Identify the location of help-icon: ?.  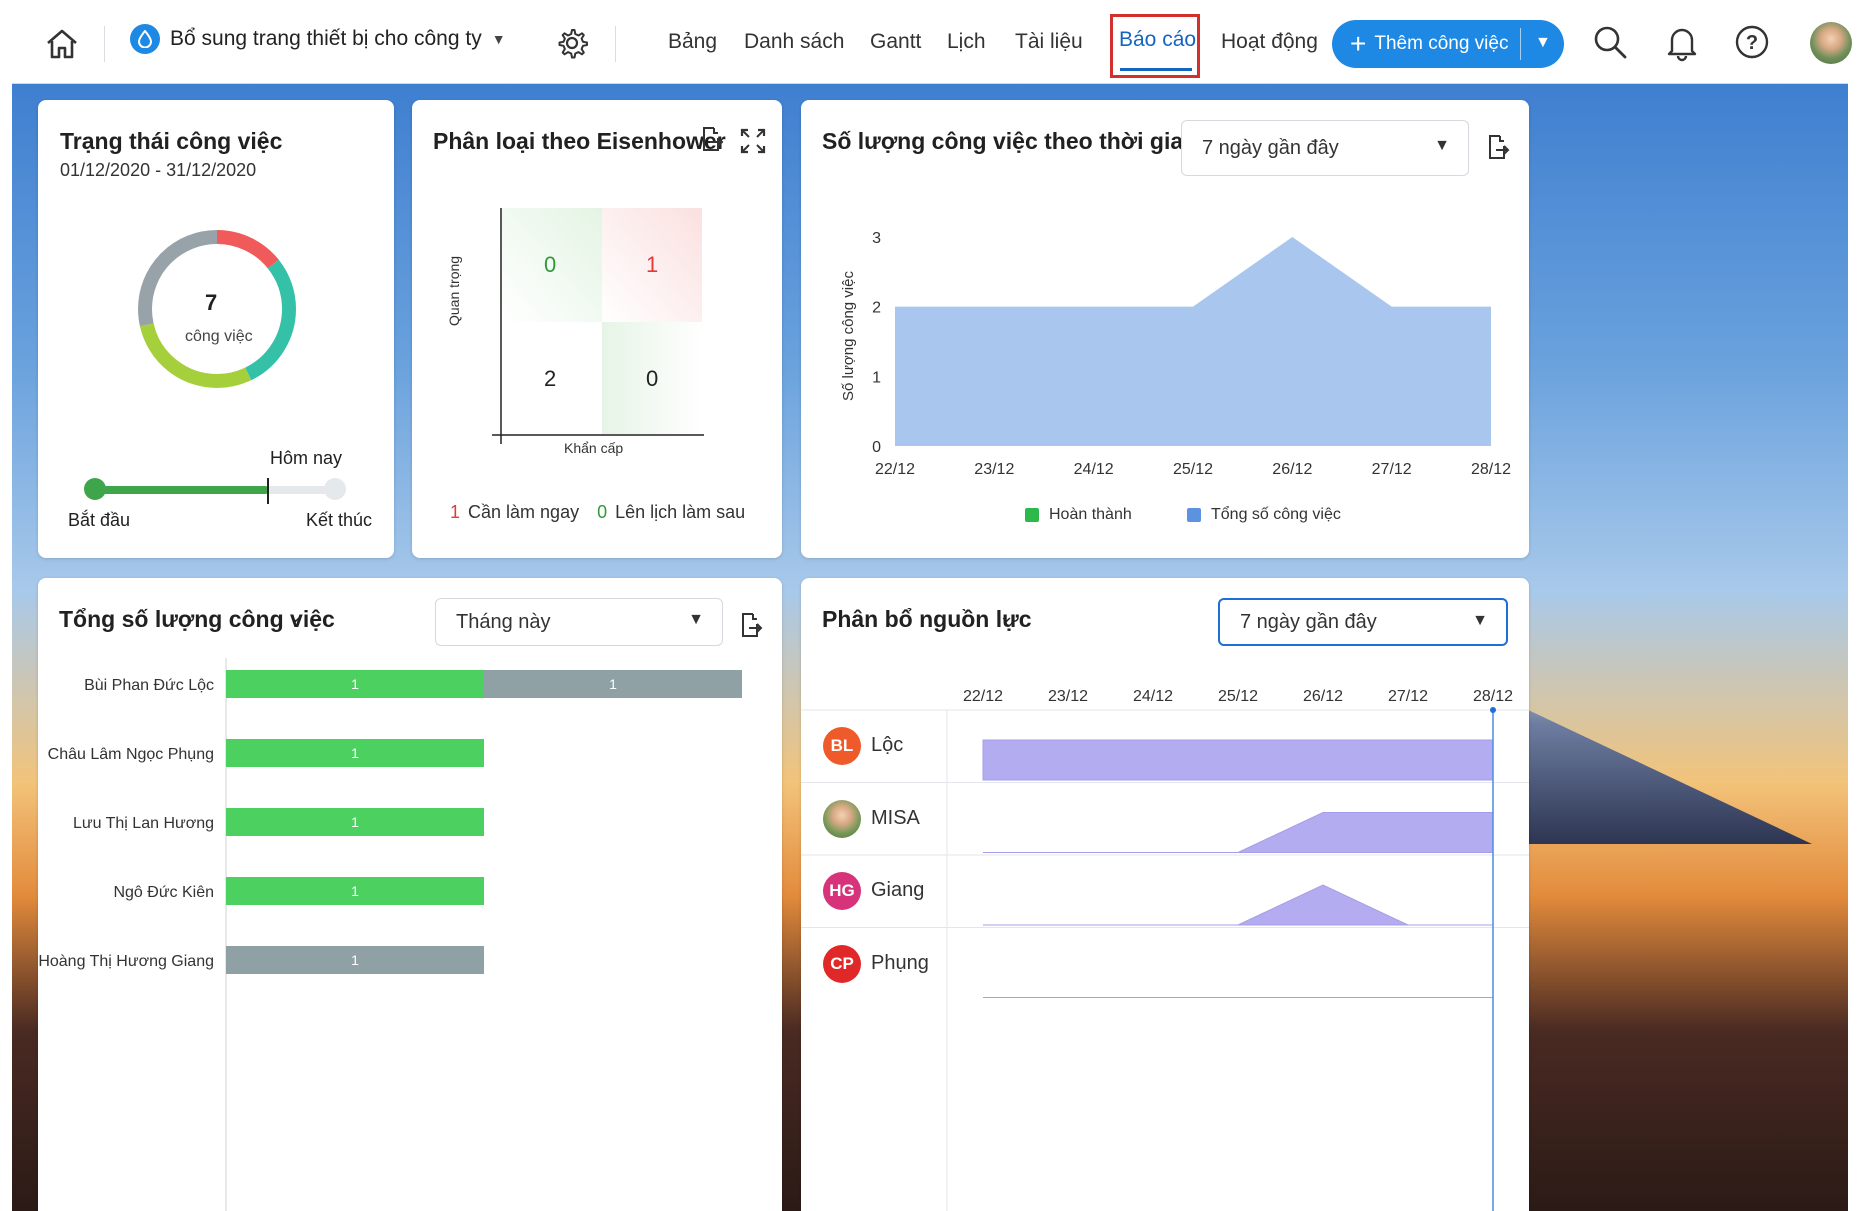
(1752, 42).